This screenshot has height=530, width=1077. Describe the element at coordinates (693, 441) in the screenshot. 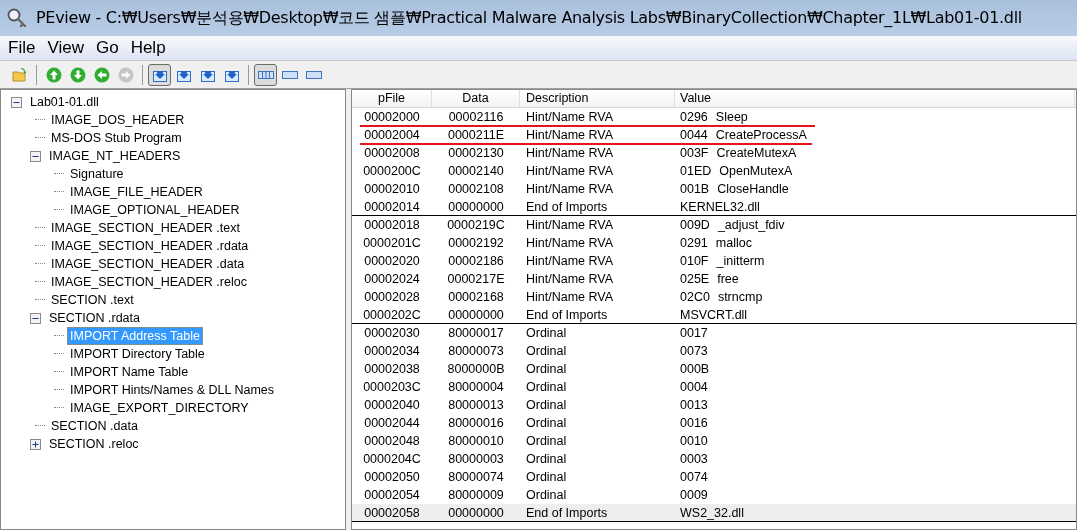

I see `table-cell-text: 0010` at that location.